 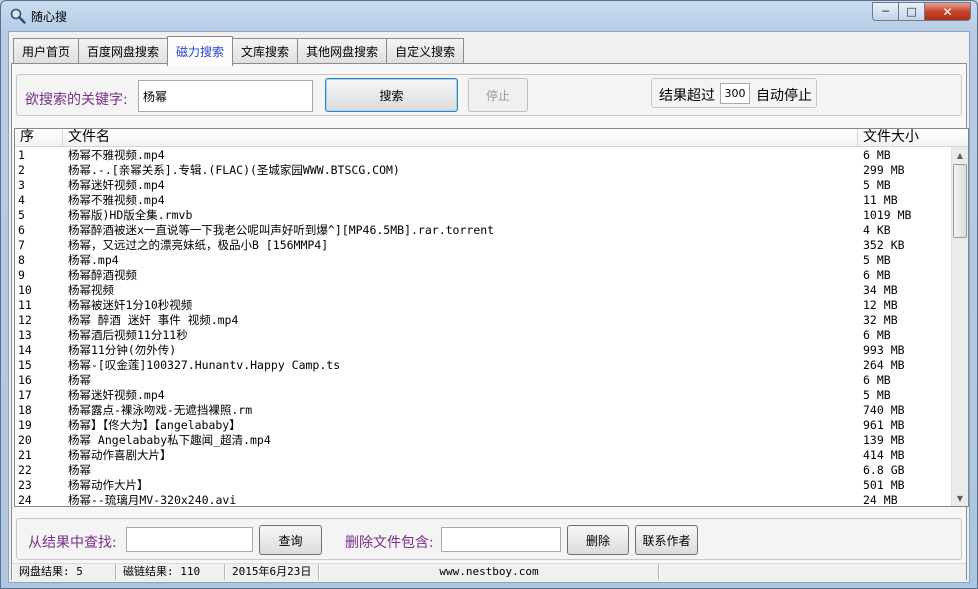 What do you see at coordinates (960, 201) in the screenshot?
I see `scroll-thumb` at bounding box center [960, 201].